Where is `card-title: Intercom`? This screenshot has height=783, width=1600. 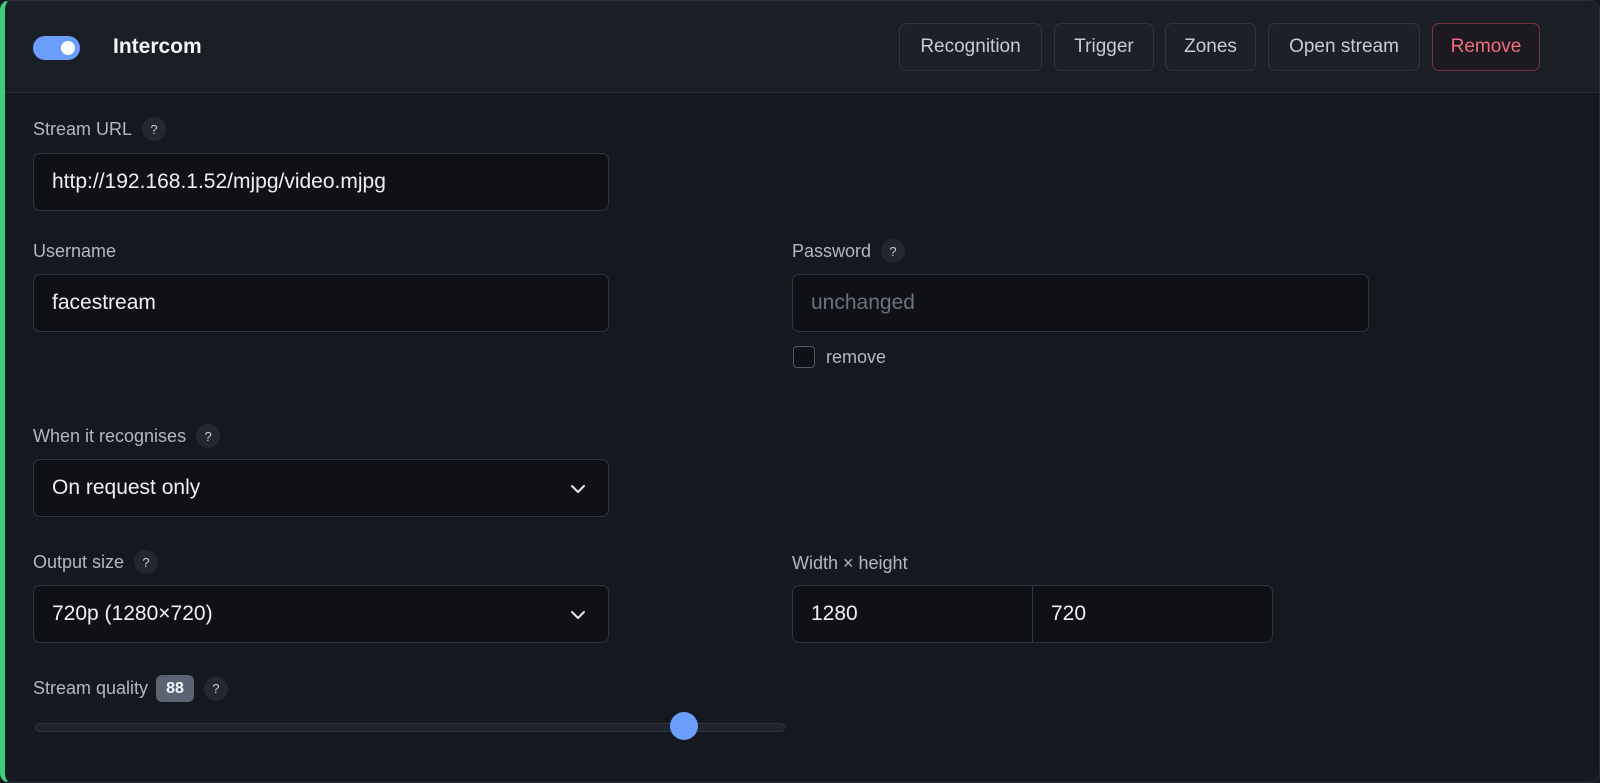
card-title: Intercom is located at coordinates (157, 46).